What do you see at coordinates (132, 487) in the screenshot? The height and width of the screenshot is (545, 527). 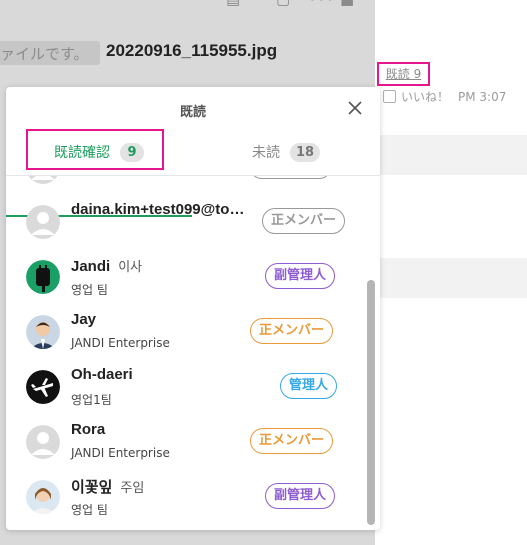 I see `member-title: 주임` at bounding box center [132, 487].